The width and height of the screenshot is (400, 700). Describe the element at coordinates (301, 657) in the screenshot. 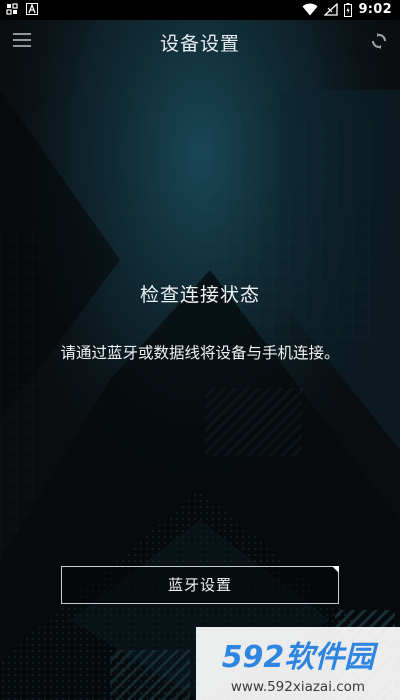

I see `watermark-logo-text: 592软件园` at that location.